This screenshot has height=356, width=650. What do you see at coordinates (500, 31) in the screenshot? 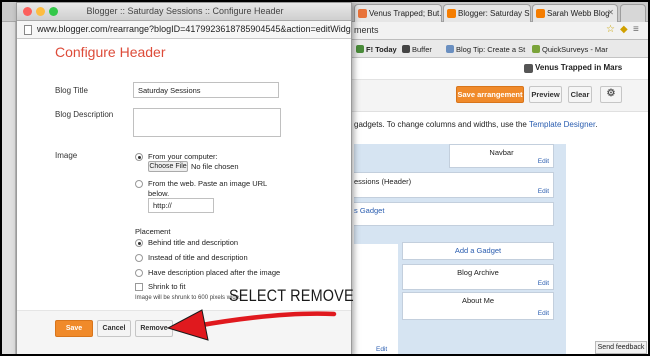
I see `background-address-bar: ments ☆ ◆ ≡` at bounding box center [500, 31].